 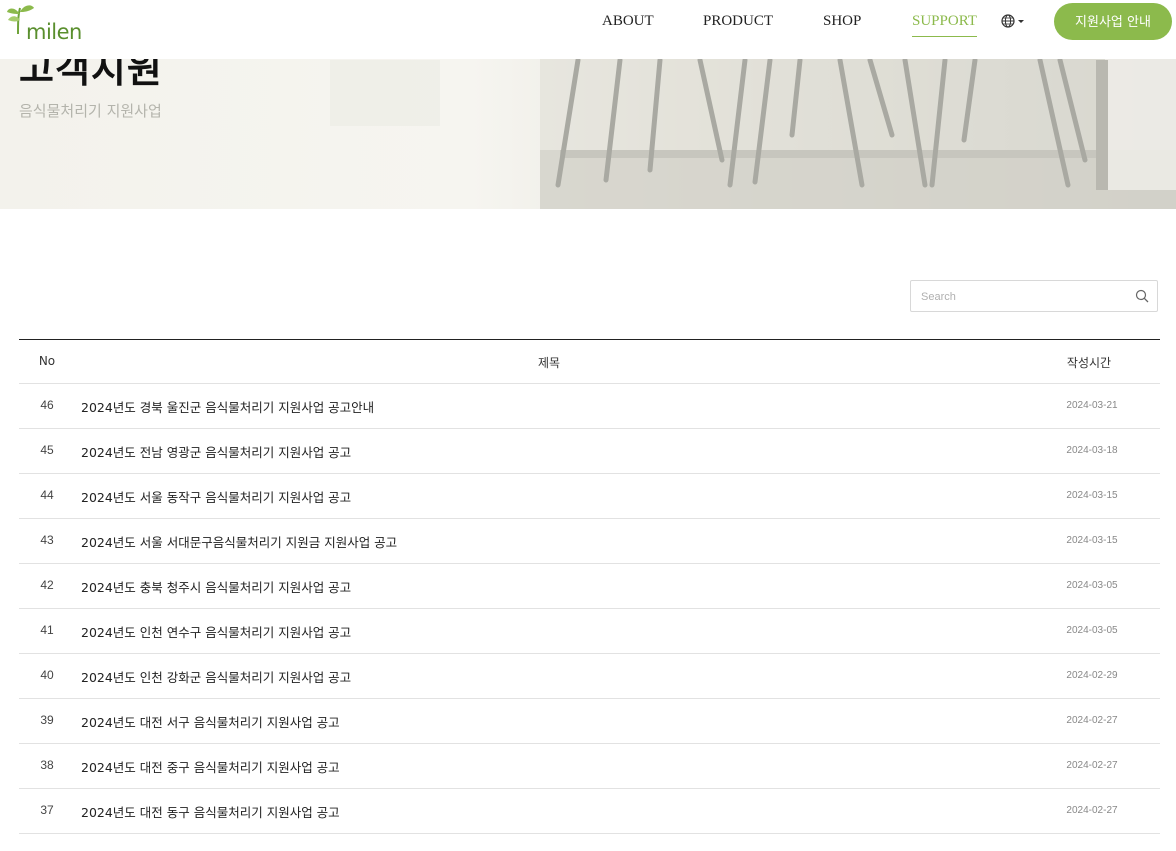 I want to click on row-number: 37, so click(x=47, y=810).